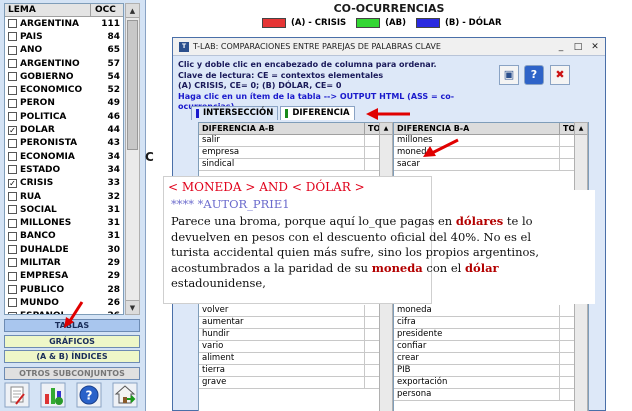  What do you see at coordinates (64, 36) in the screenshot?
I see `lemma-row: PAÍS 84` at bounding box center [64, 36].